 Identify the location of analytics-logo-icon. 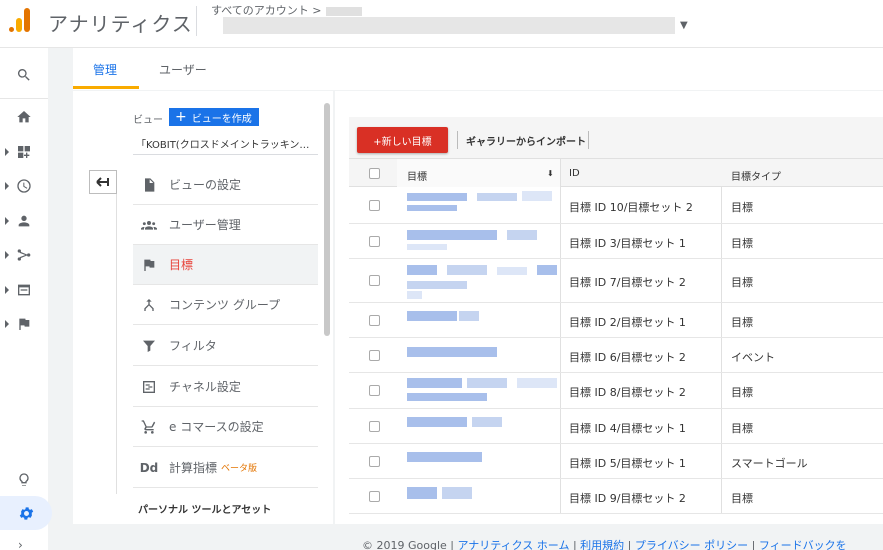
(20, 20).